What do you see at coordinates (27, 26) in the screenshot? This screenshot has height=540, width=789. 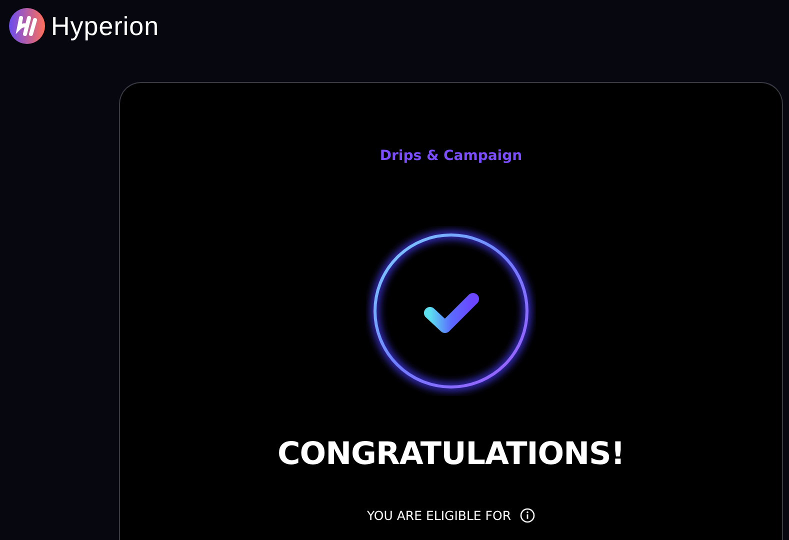 I see `logo-icon` at bounding box center [27, 26].